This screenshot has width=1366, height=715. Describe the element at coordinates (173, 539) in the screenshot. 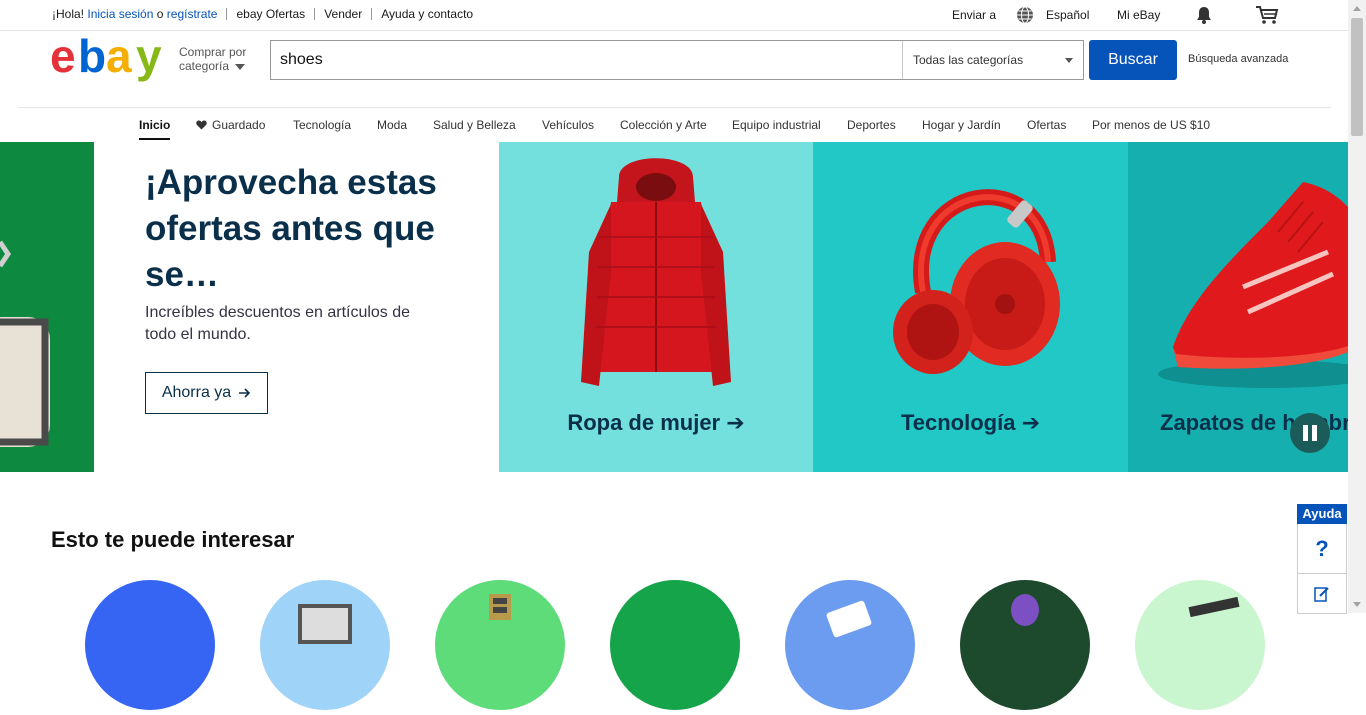

I see `section-title: Esto te puede interesar` at that location.